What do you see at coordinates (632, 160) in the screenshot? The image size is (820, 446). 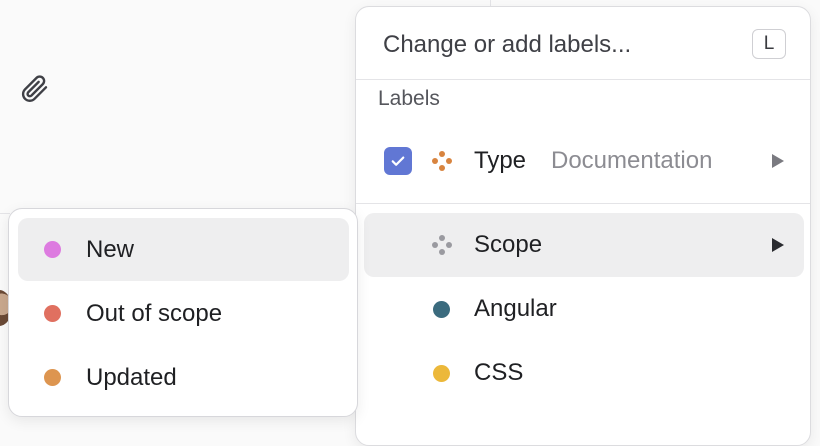 I see `item-value: Documentation` at bounding box center [632, 160].